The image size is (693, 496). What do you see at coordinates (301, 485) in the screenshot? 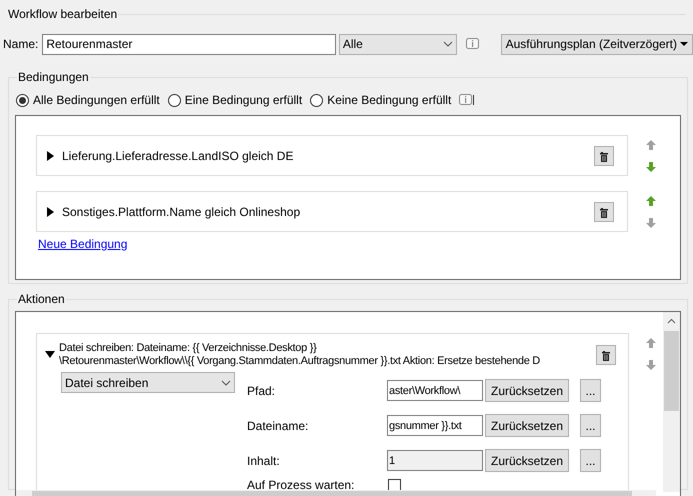
I see `field-label: Auf Prozess warten:` at bounding box center [301, 485].